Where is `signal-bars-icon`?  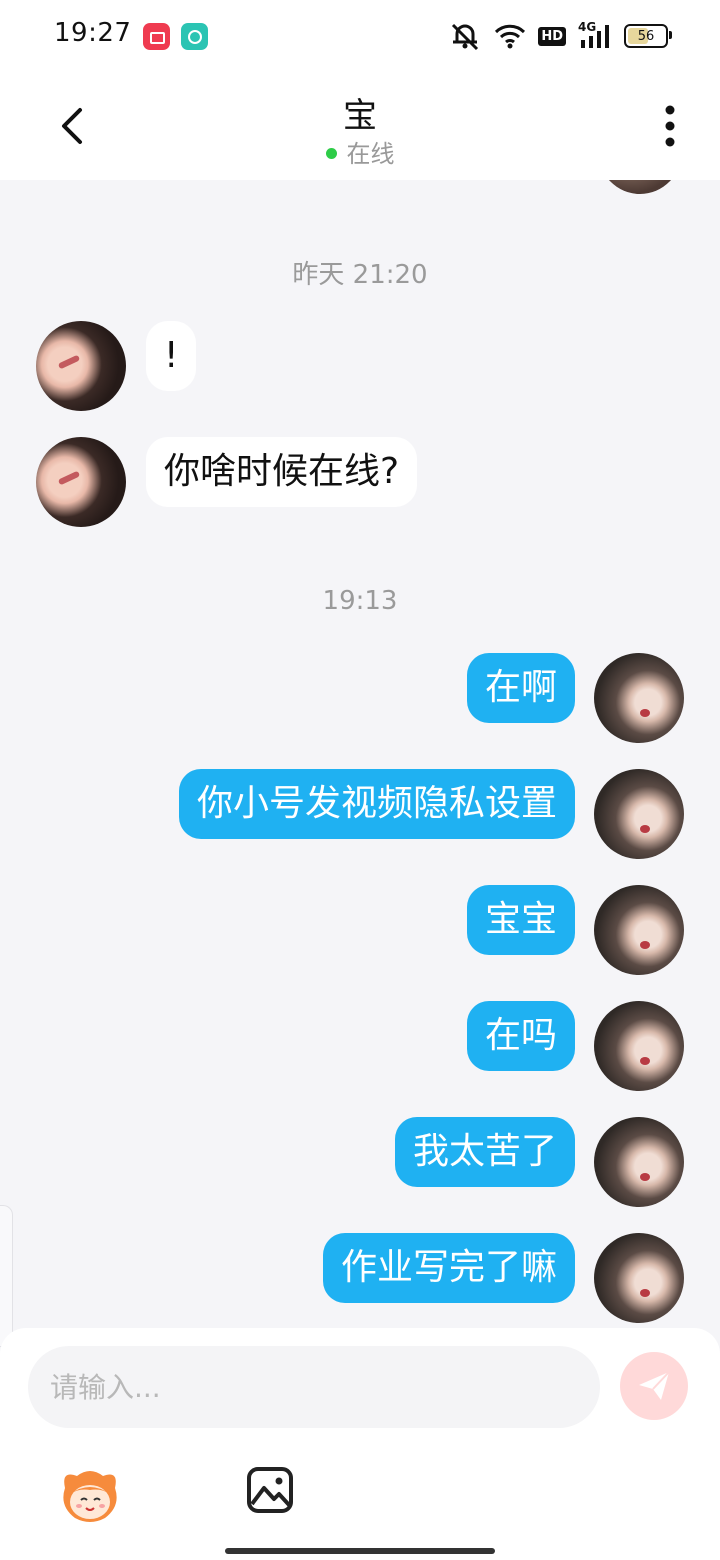 signal-bars-icon is located at coordinates (595, 36).